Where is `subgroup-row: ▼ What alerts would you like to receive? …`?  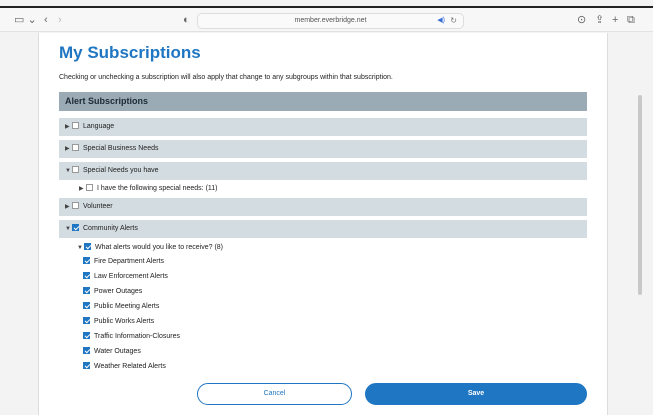
subgroup-row: ▼ What alerts would you like to receive? … is located at coordinates (150, 248).